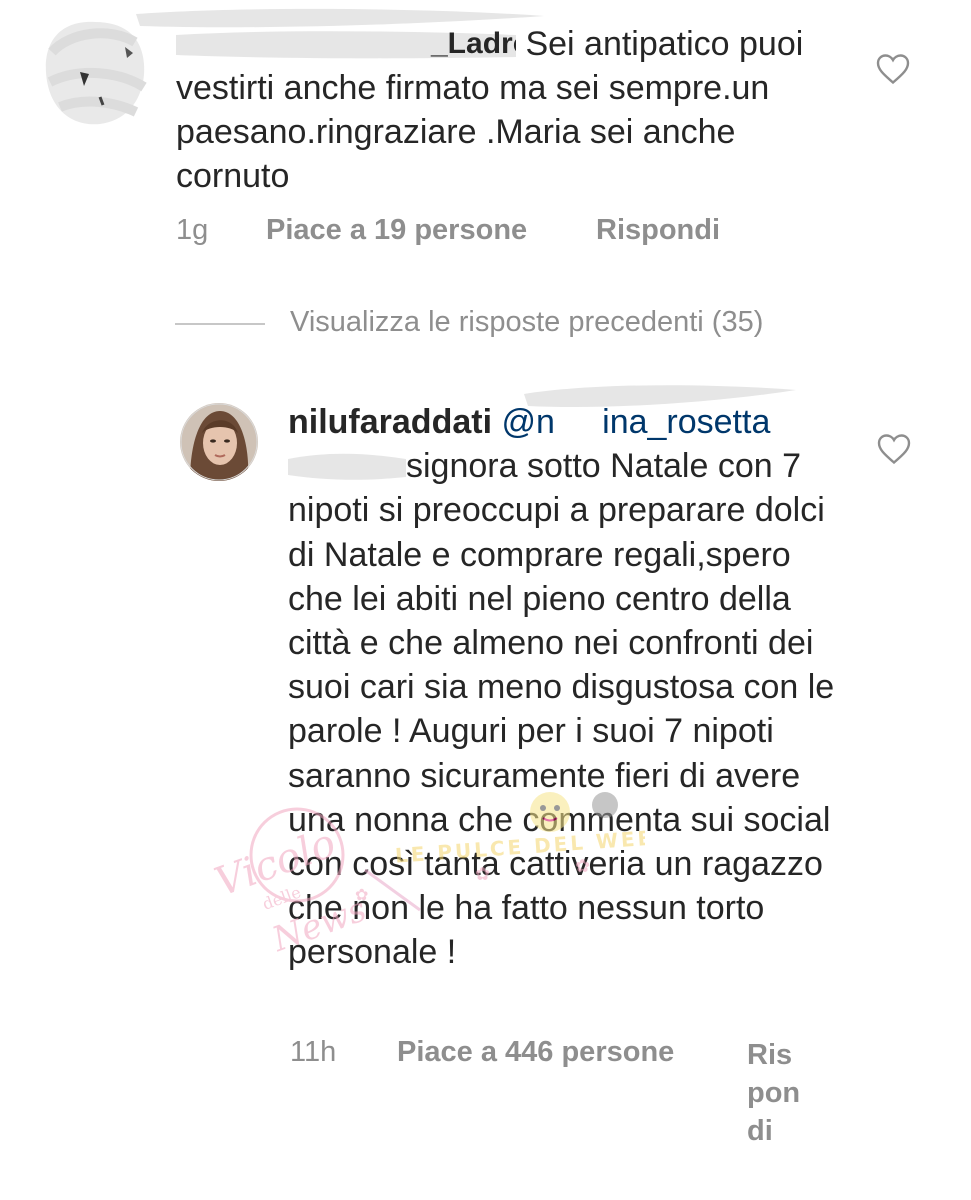 The height and width of the screenshot is (1200, 971). I want to click on avatar-photo-icon, so click(219, 442).